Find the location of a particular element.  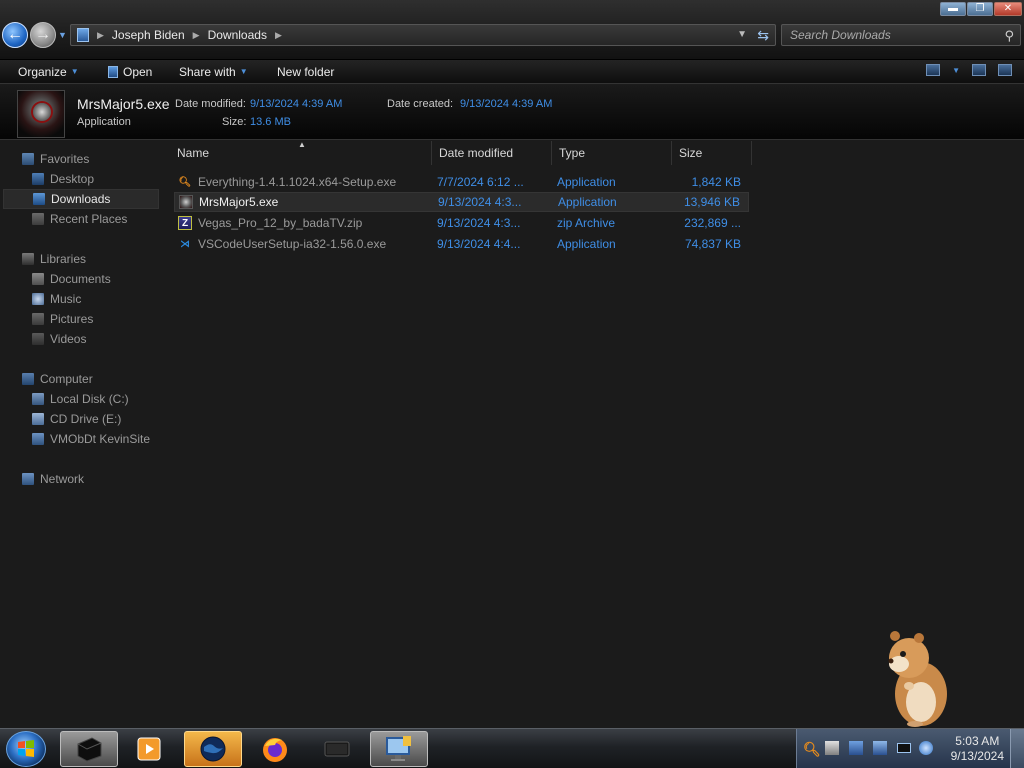

new-folder-label: New folder is located at coordinates (306, 71).